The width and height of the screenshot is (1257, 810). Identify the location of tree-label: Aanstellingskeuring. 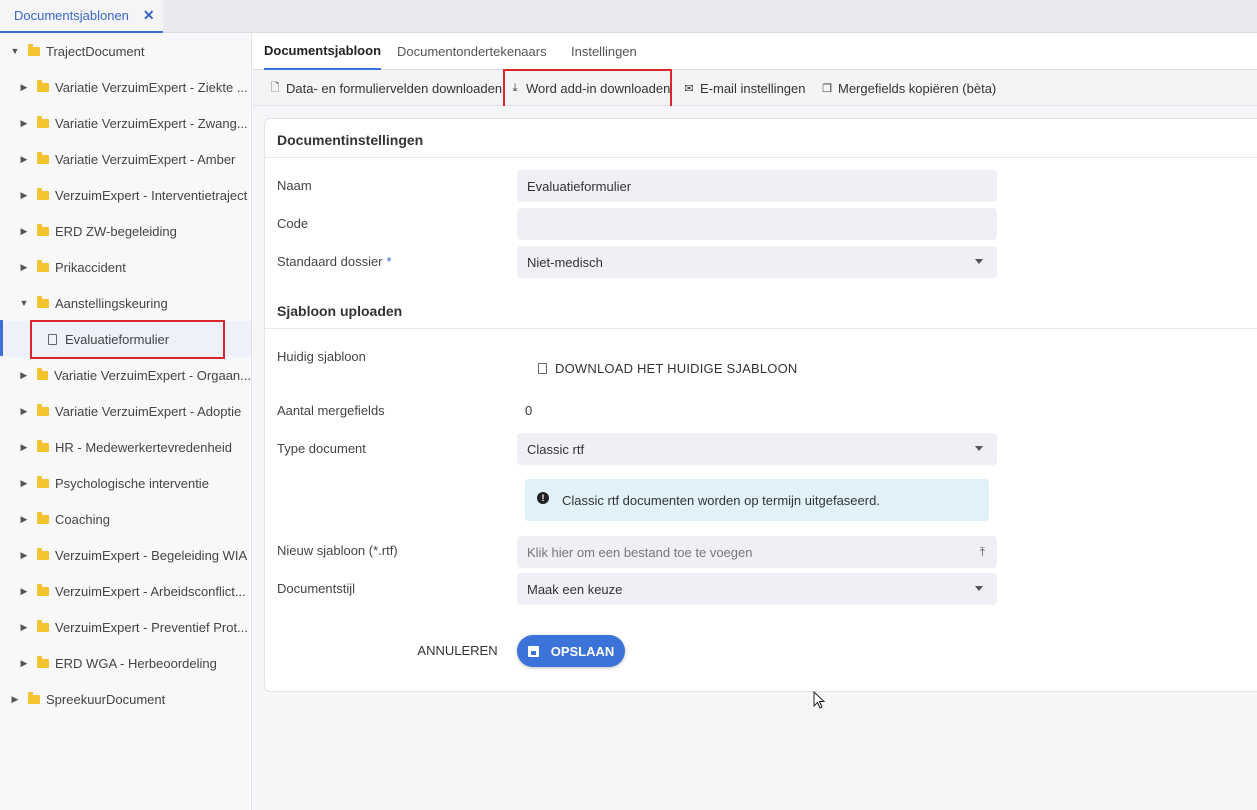
(111, 303).